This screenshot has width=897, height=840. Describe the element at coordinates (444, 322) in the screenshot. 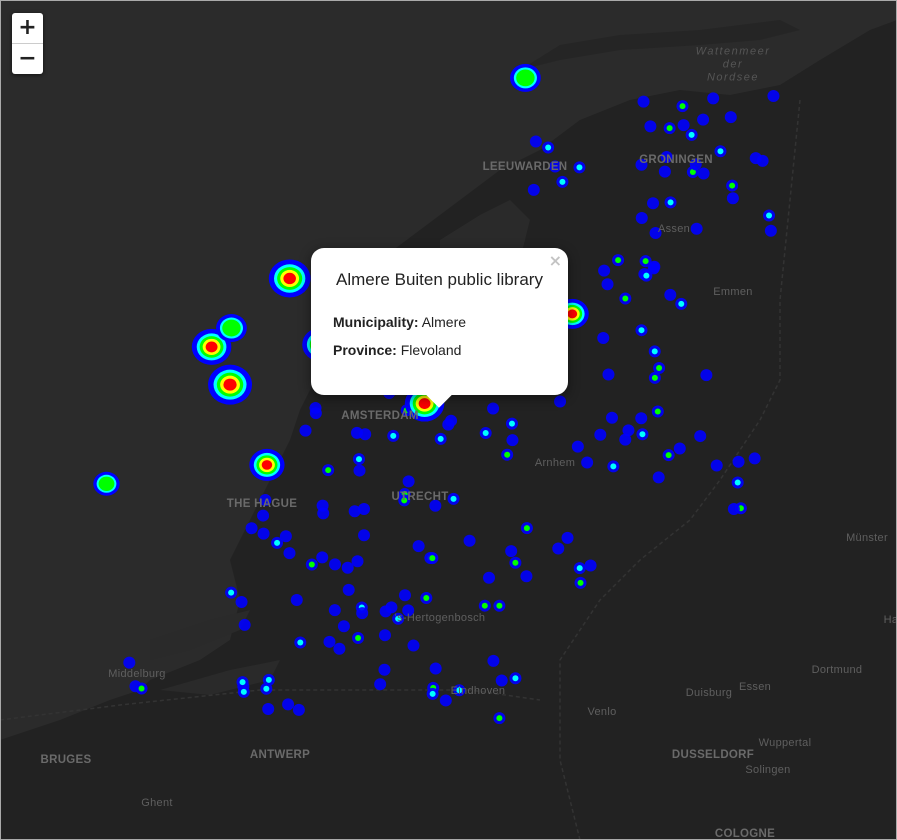

I see `municipality-value: Almere` at that location.